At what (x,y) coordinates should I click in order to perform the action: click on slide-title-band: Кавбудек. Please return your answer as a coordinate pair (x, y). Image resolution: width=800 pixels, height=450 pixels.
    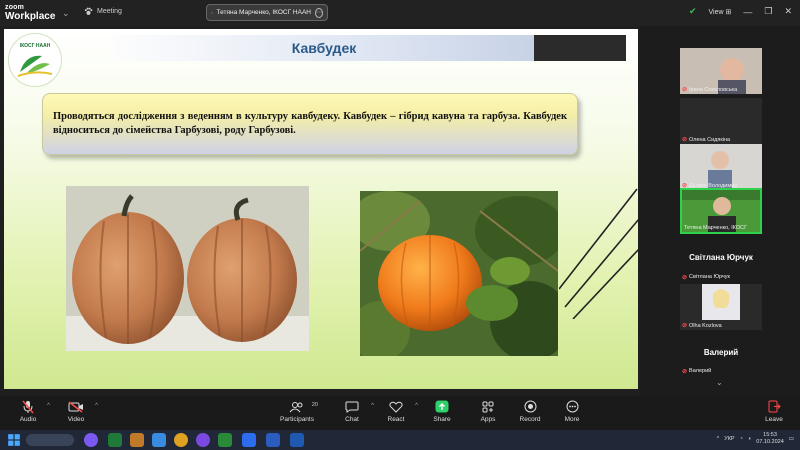
    Looking at the image, I should click on (324, 48).